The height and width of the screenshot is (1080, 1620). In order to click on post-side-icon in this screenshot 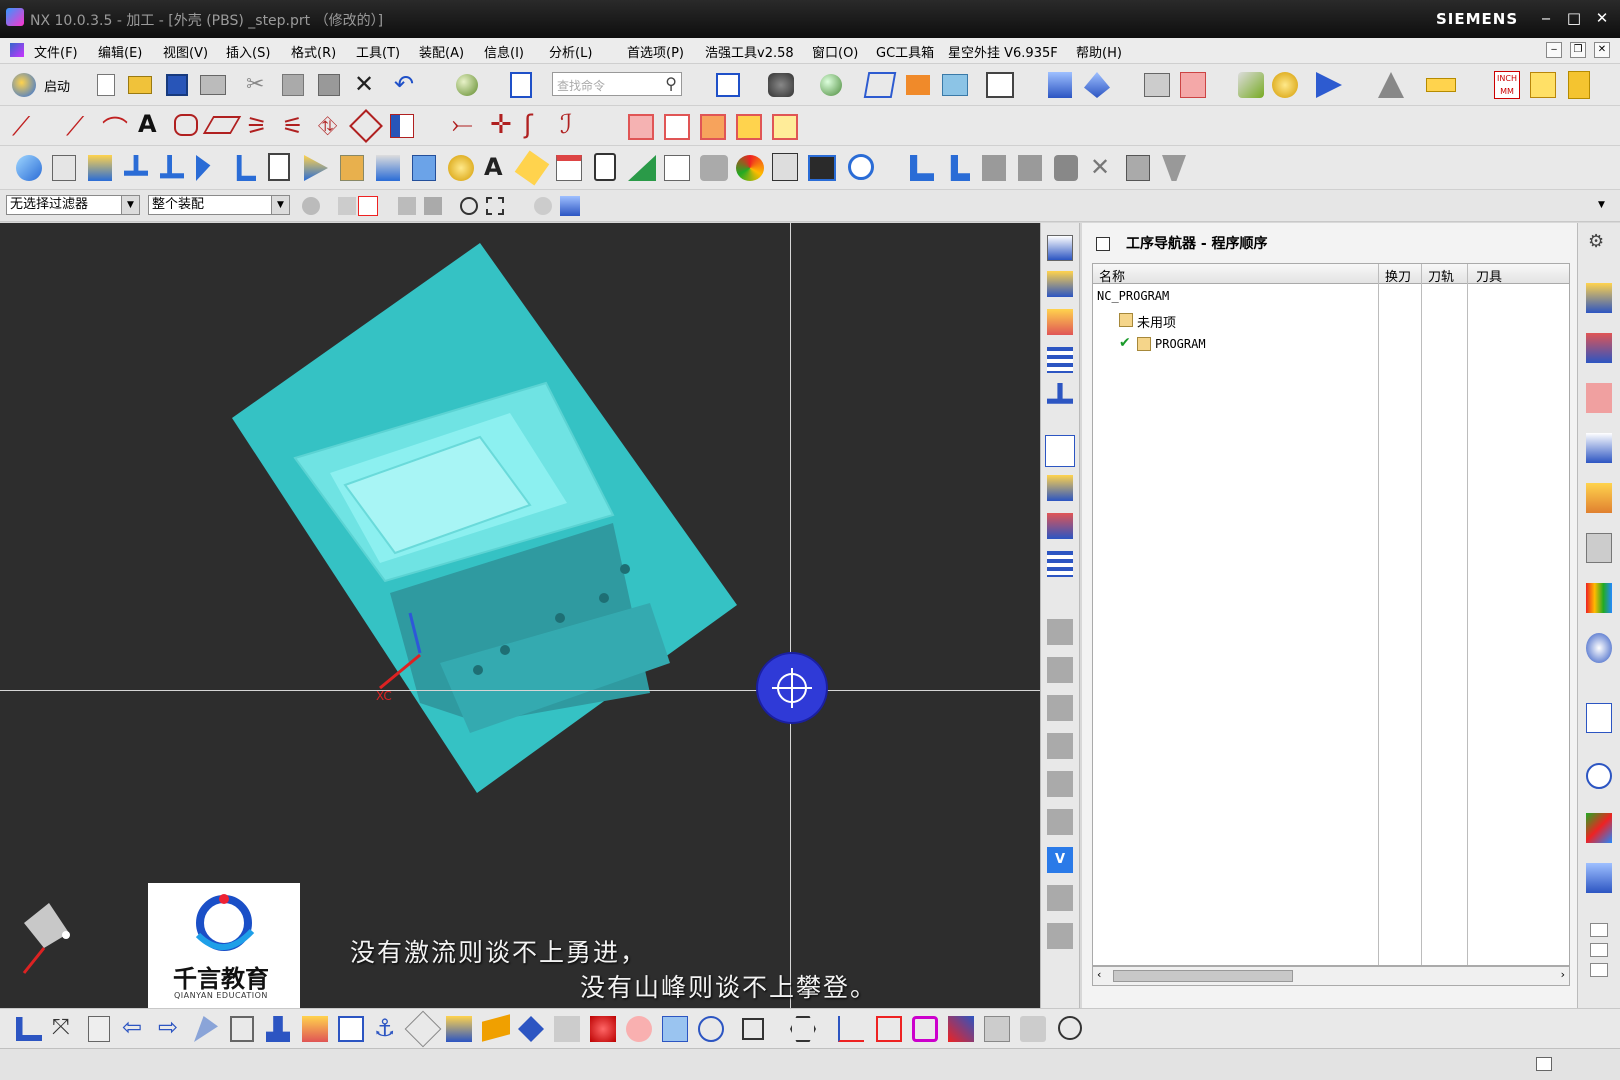, I will do `click(1060, 898)`.